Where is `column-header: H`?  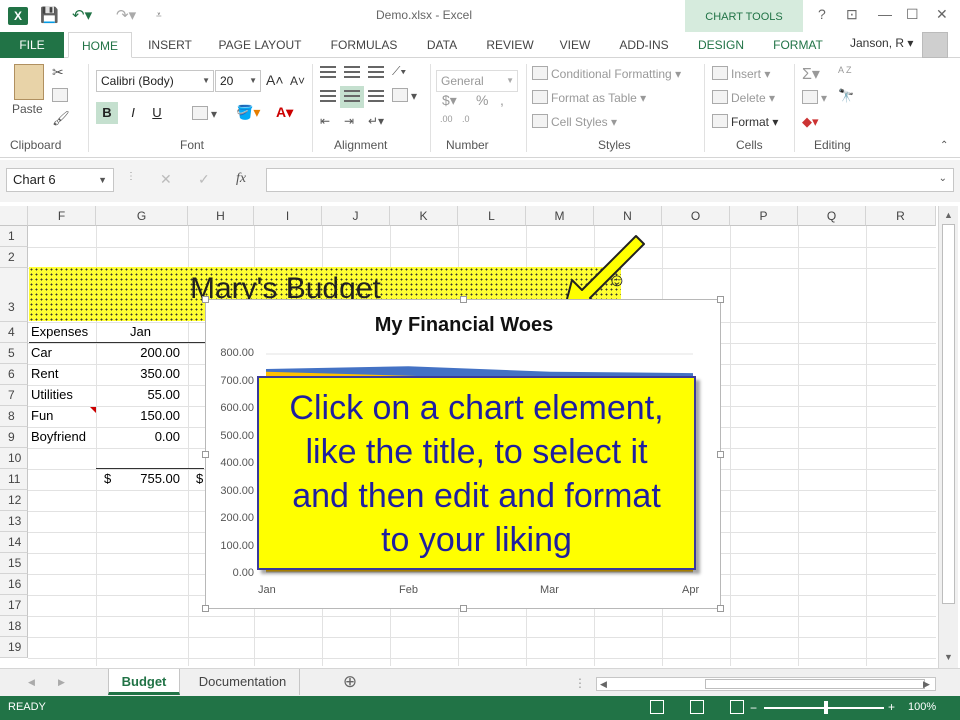 column-header: H is located at coordinates (221, 216).